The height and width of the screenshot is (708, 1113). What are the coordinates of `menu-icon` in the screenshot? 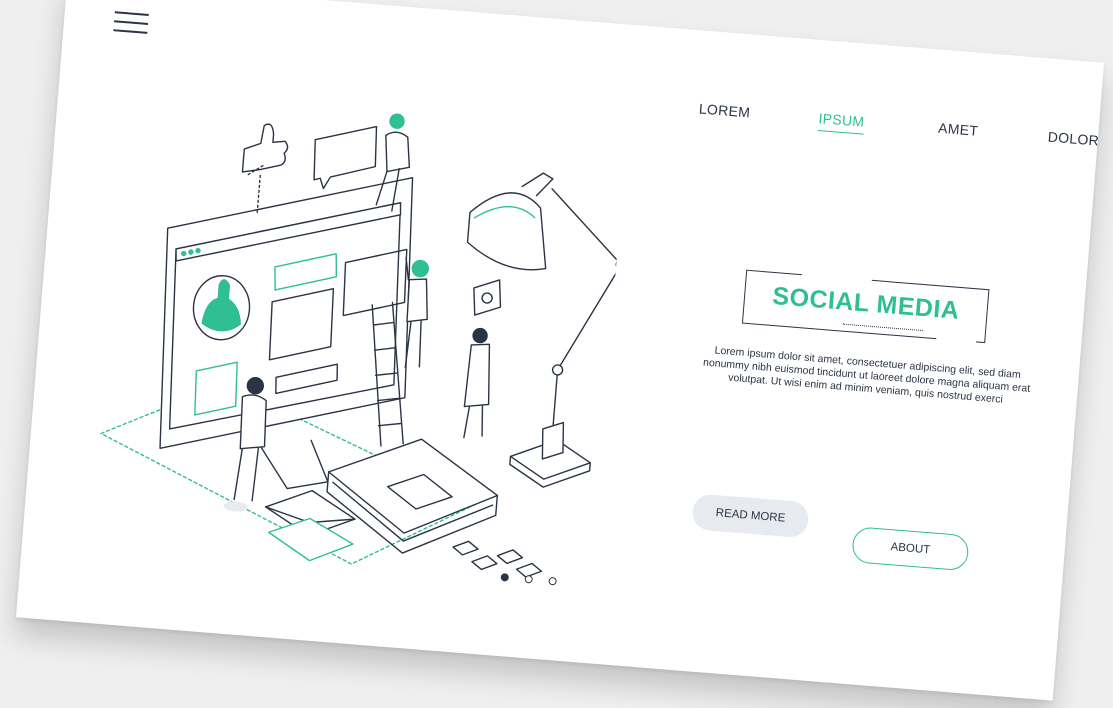 It's located at (131, 22).